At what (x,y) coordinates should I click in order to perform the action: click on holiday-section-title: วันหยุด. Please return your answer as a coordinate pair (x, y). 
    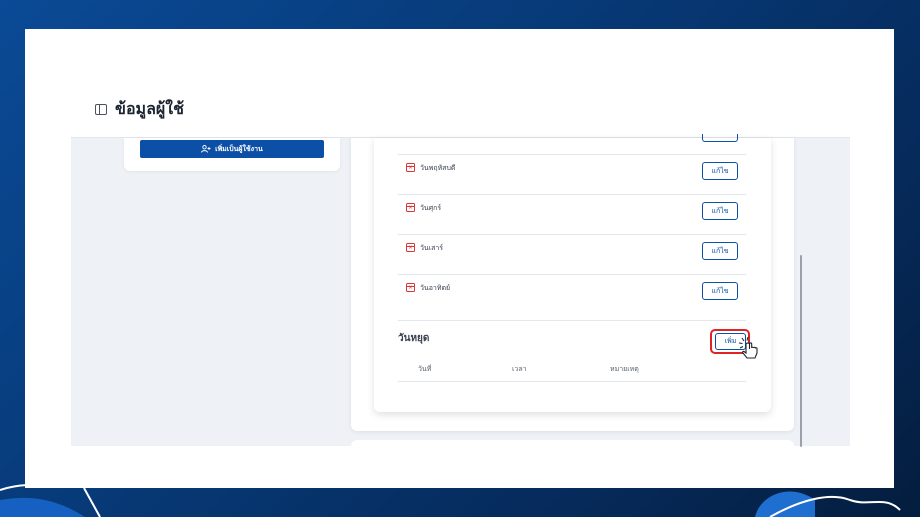
    Looking at the image, I should click on (414, 338).